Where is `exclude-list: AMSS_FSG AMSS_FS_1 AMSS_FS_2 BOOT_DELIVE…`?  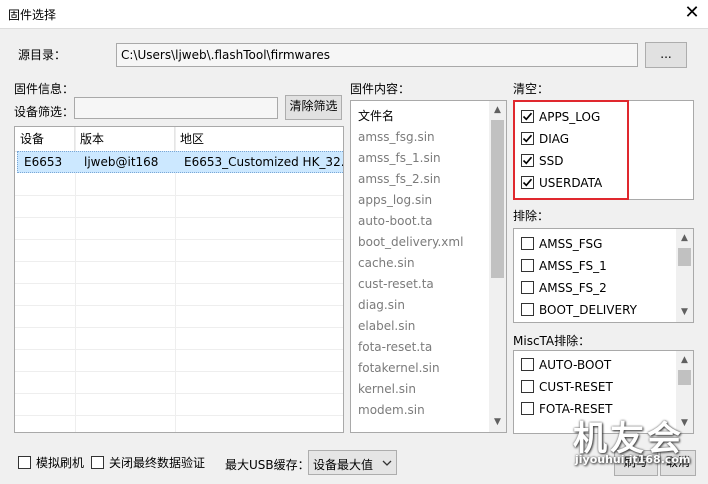 exclude-list: AMSS_FSG AMSS_FS_1 AMSS_FS_2 BOOT_DELIVE… is located at coordinates (603, 275).